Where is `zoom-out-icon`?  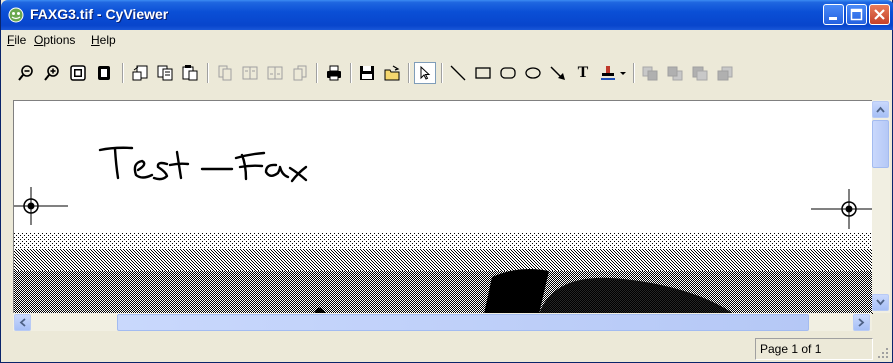 zoom-out-icon is located at coordinates (25, 73).